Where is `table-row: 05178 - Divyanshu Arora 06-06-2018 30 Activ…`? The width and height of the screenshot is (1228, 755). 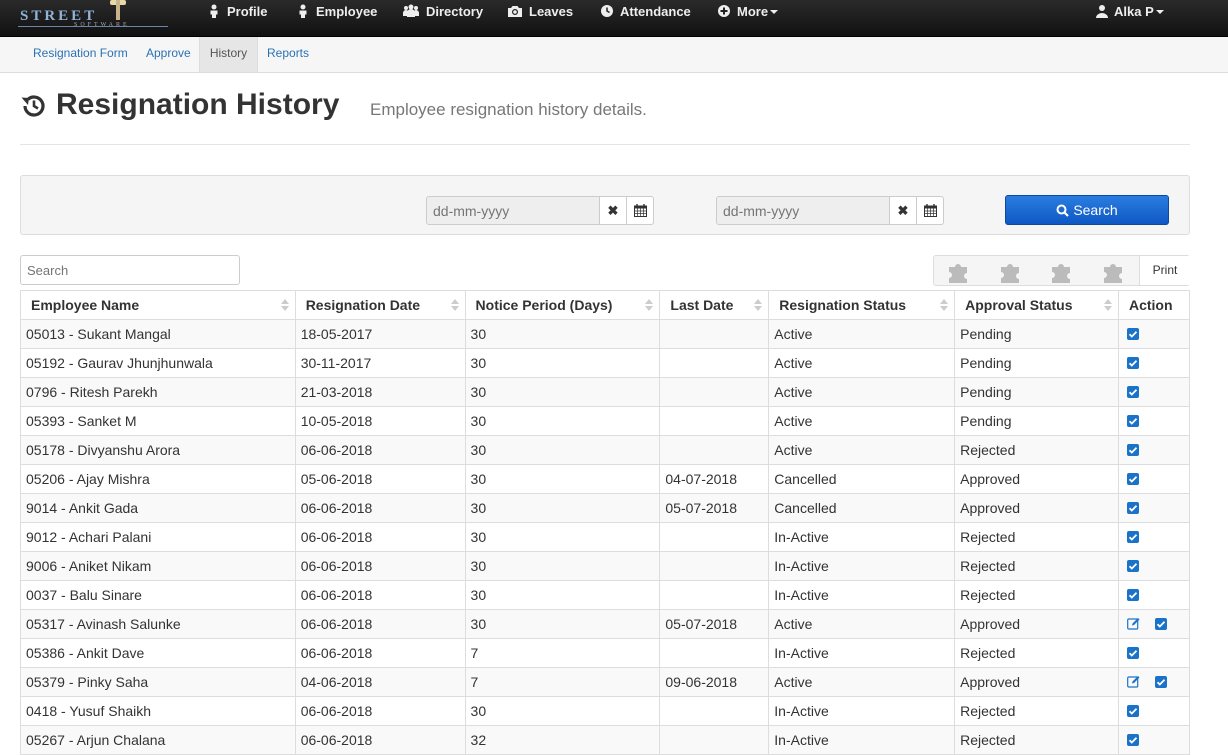
table-row: 05178 - Divyanshu Arora 06-06-2018 30 Activ… is located at coordinates (605, 450).